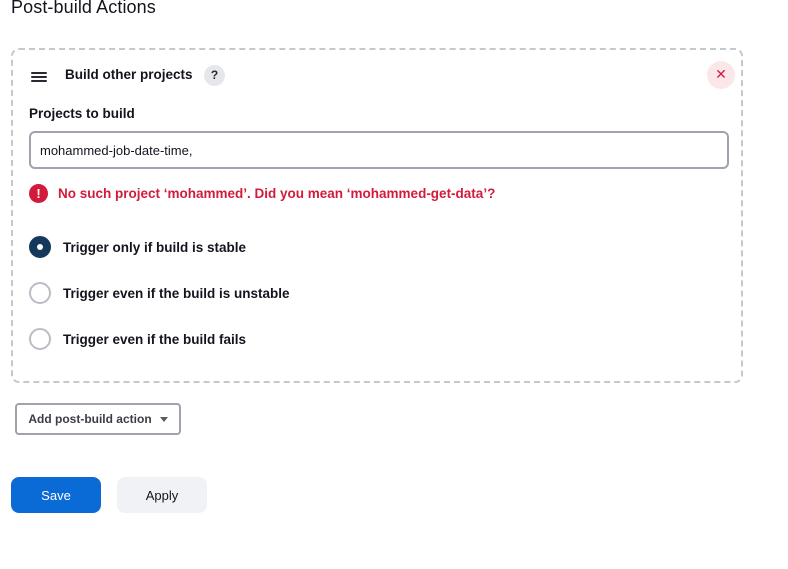 This screenshot has width=788, height=569. What do you see at coordinates (39, 77) in the screenshot?
I see `drag-handle-icon` at bounding box center [39, 77].